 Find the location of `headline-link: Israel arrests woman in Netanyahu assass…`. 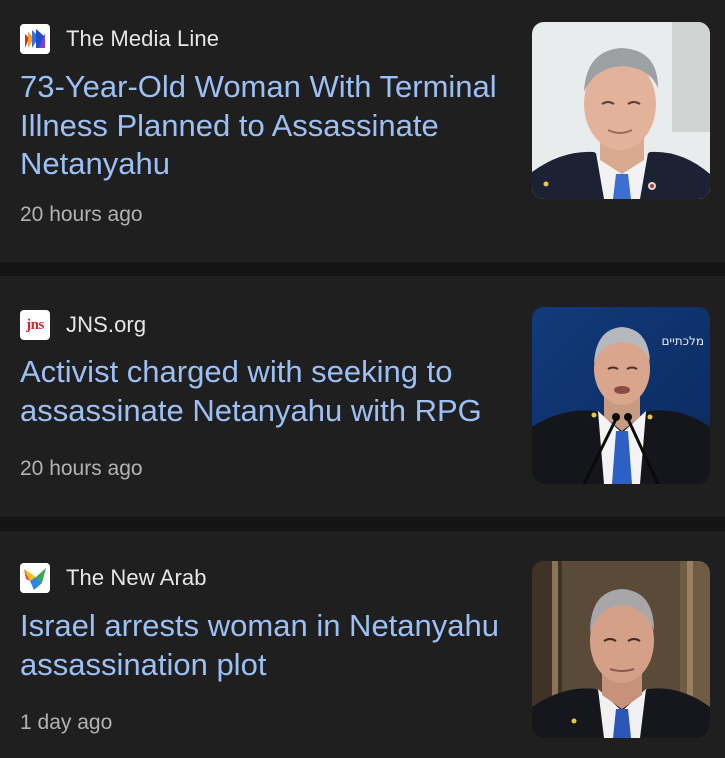

headline-link: Israel arrests woman in Netanyahu assass… is located at coordinates (265, 645).